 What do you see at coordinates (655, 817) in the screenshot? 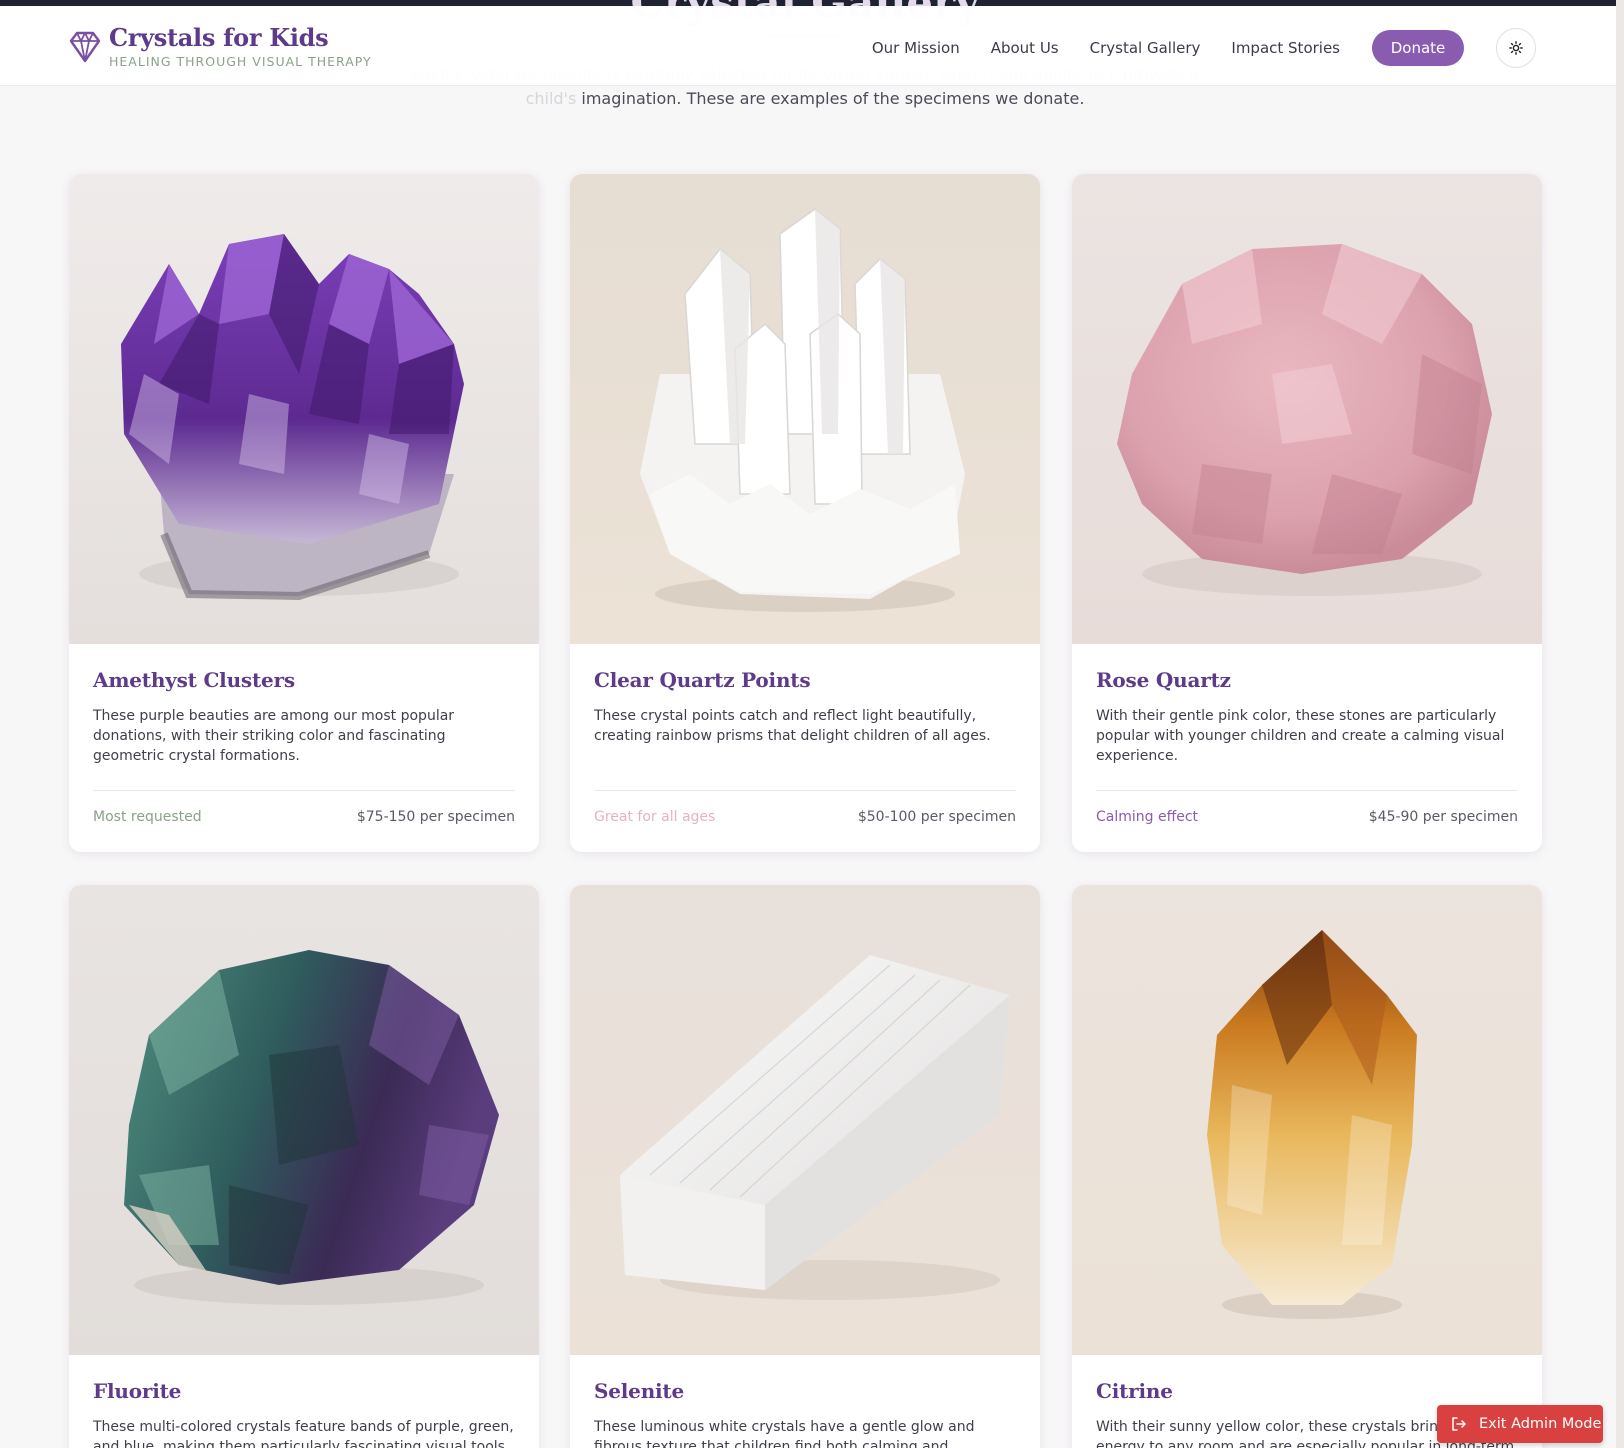
I see `crystal-card-tag: Great for all ages` at bounding box center [655, 817].